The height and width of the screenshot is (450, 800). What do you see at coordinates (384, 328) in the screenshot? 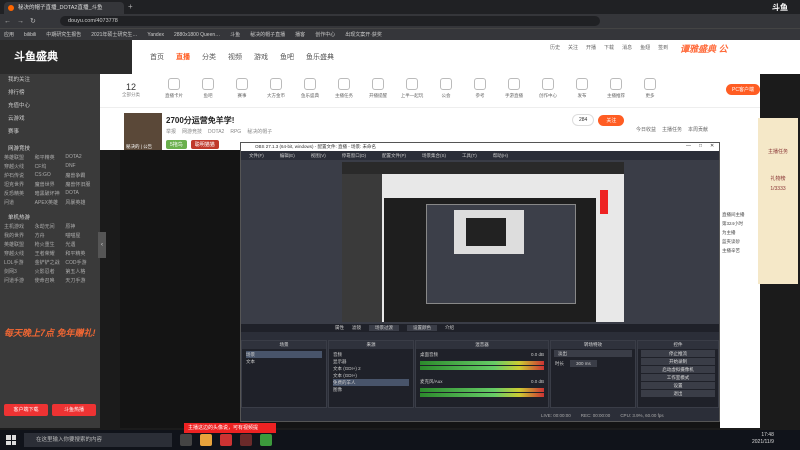
I see `transition-button: 场景过渡` at bounding box center [384, 328].